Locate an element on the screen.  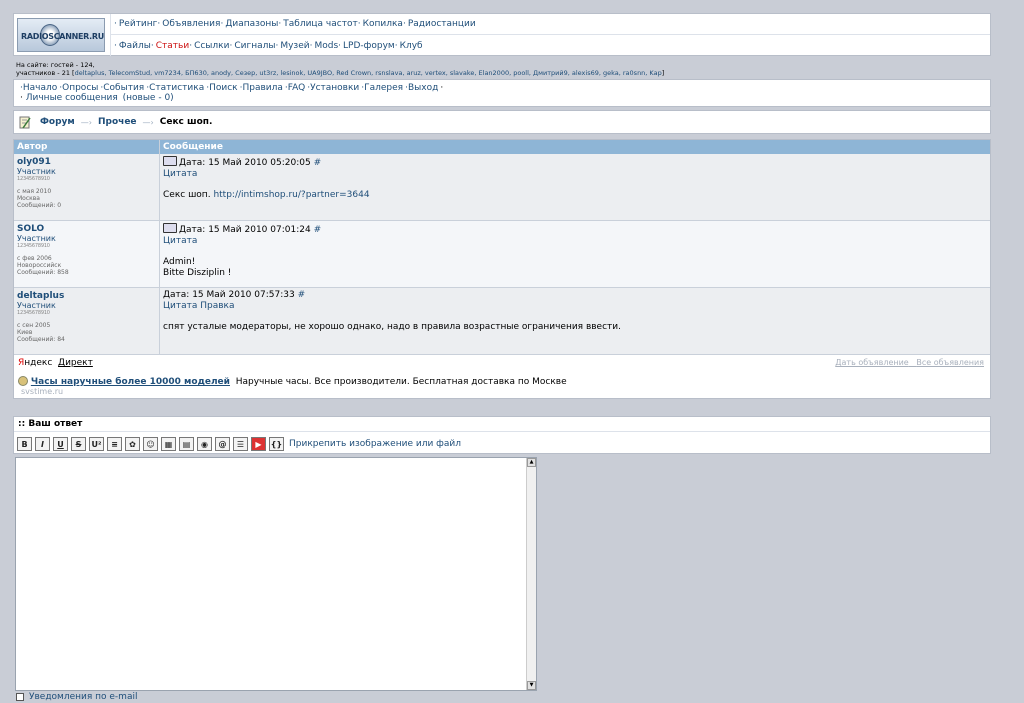
scroll-down-icon: ▼ is located at coordinates (531, 685).